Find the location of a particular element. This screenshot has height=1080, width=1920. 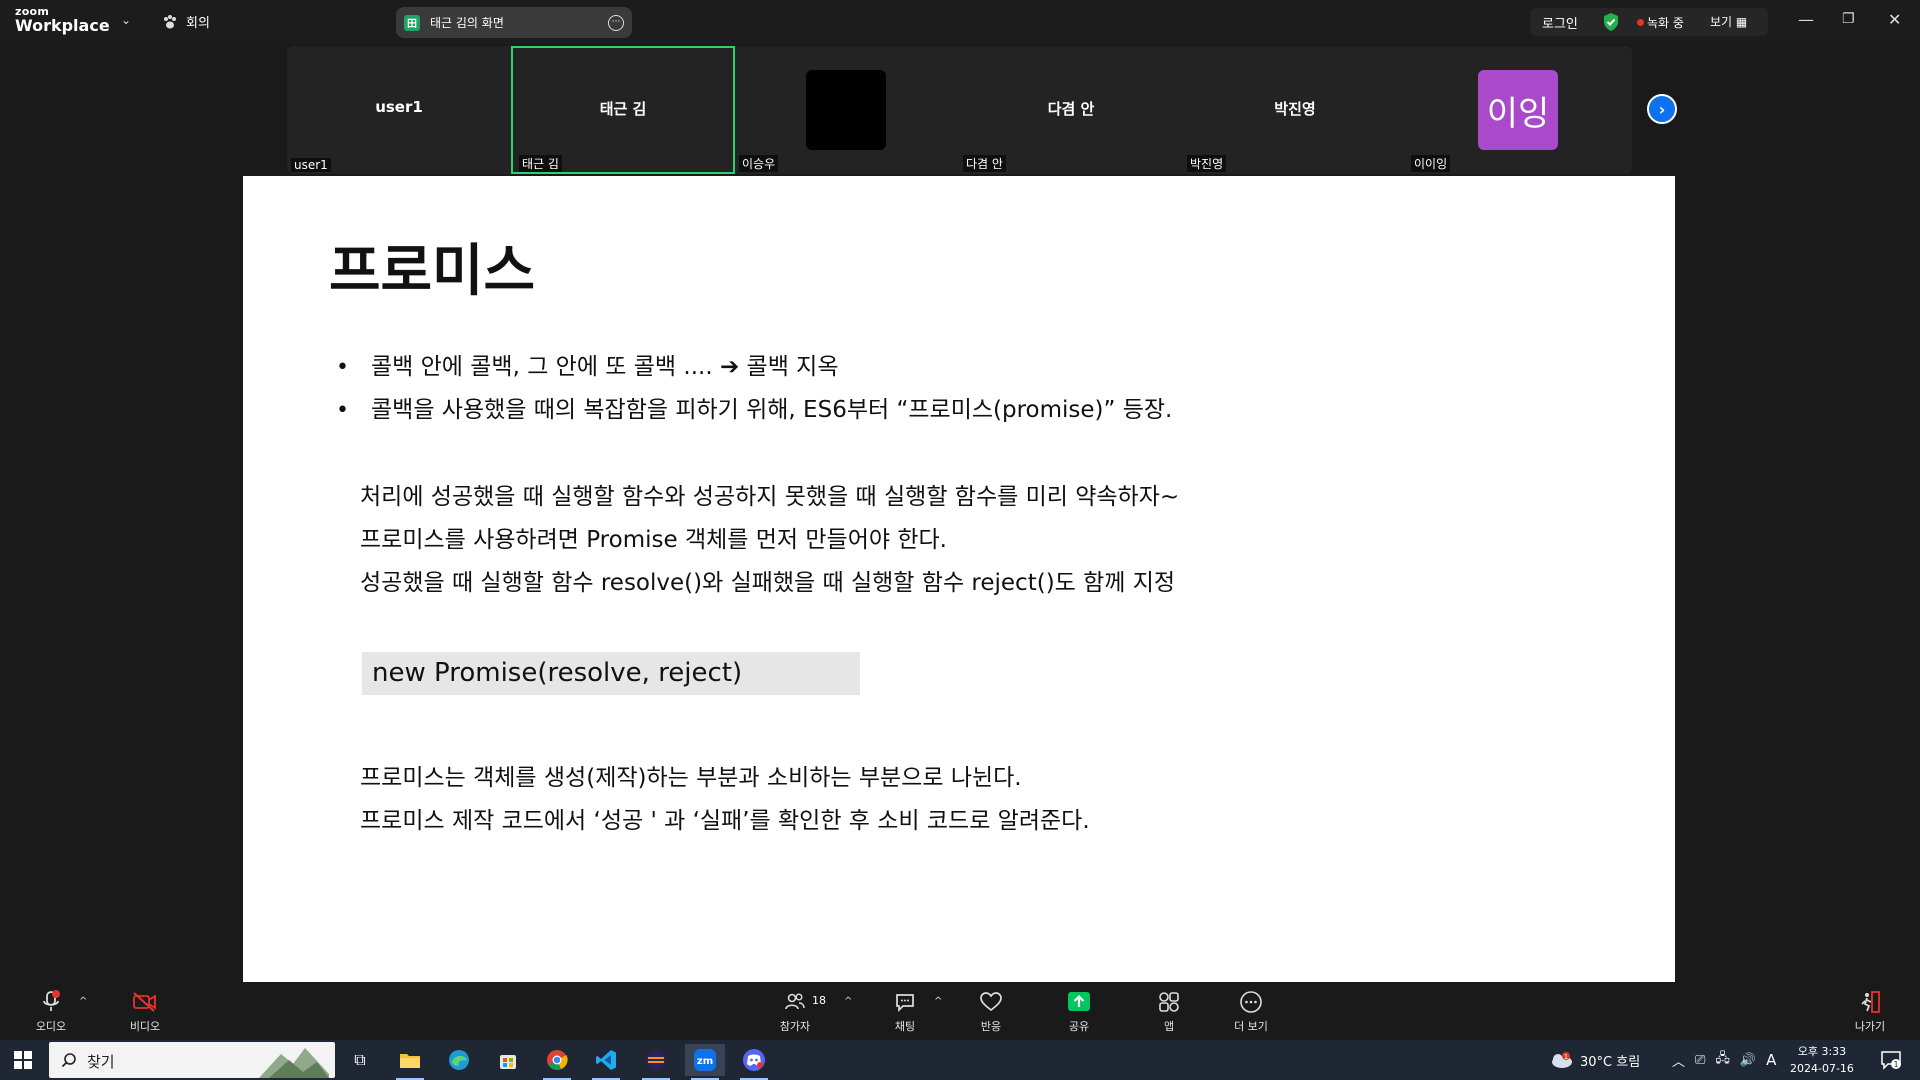

minimize-icon: — is located at coordinates (1806, 19).